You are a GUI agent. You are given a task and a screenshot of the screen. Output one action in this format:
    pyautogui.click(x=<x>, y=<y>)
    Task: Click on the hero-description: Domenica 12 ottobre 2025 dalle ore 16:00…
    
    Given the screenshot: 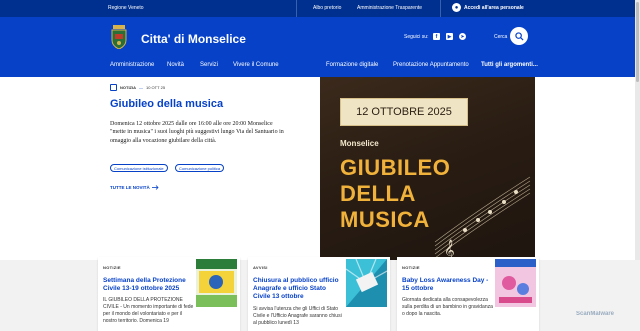 What is the action you would take?
    pyautogui.click(x=197, y=132)
    